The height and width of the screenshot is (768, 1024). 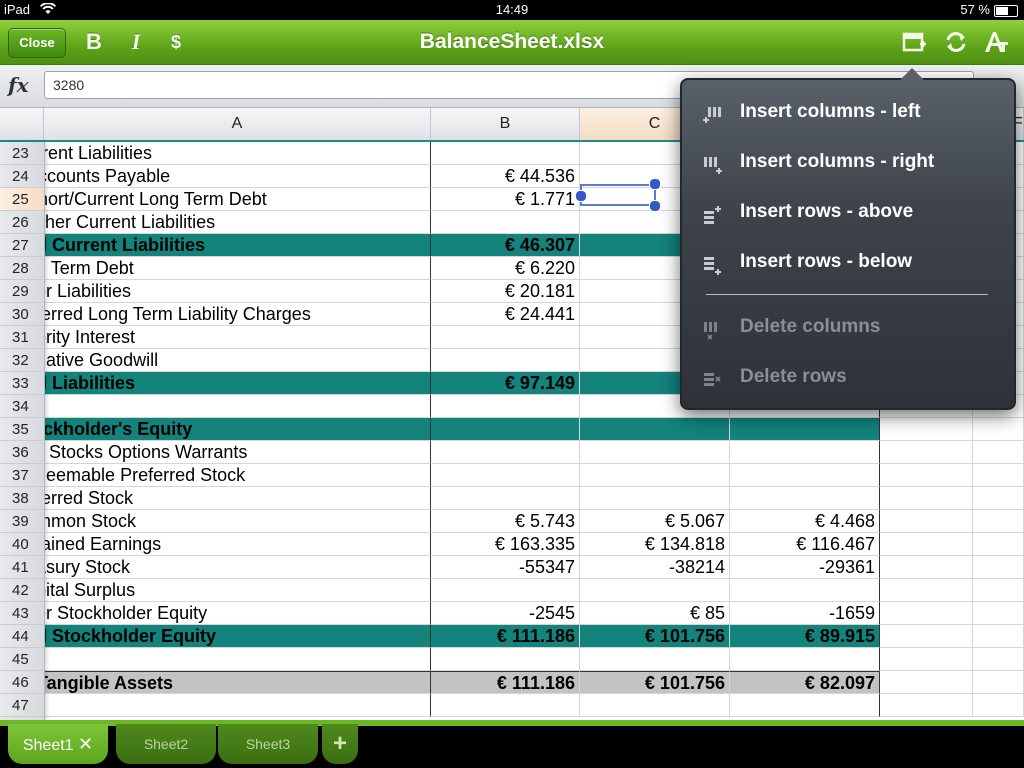 What do you see at coordinates (22, 406) in the screenshot?
I see `row-header: 34` at bounding box center [22, 406].